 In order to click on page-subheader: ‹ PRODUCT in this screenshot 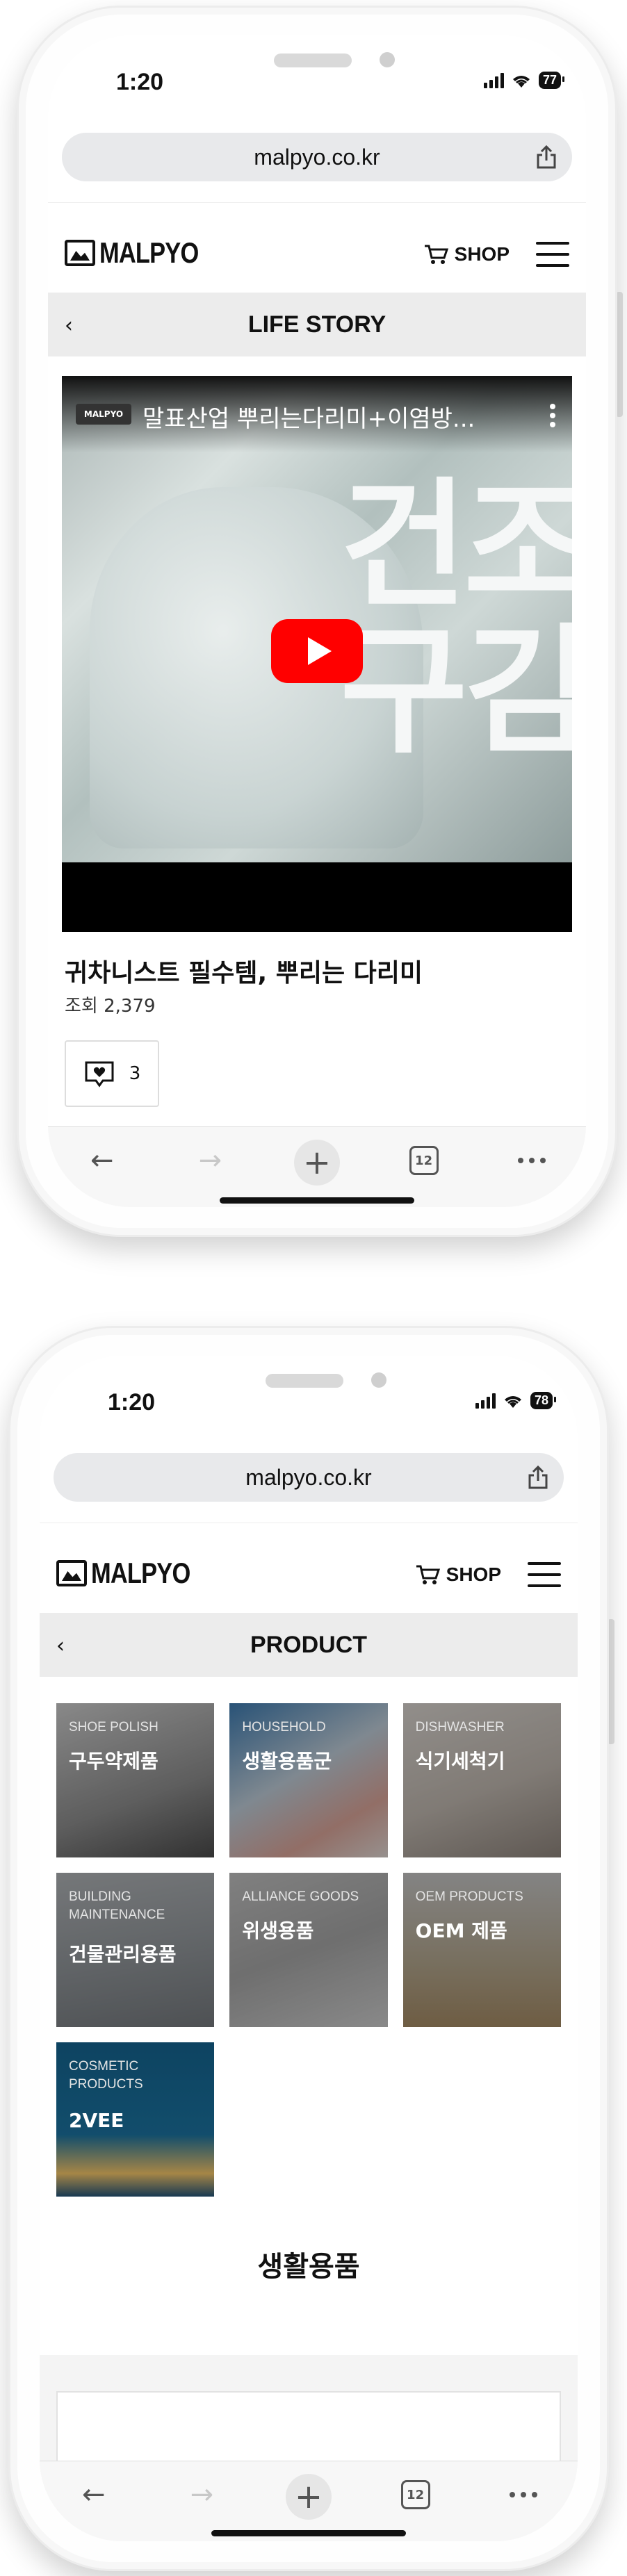, I will do `click(309, 1645)`.